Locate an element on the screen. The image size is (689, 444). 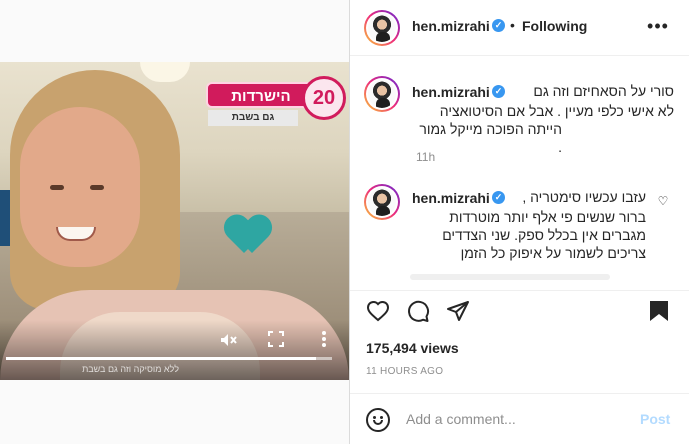
save-bookmark-icon is located at coordinates (660, 311).